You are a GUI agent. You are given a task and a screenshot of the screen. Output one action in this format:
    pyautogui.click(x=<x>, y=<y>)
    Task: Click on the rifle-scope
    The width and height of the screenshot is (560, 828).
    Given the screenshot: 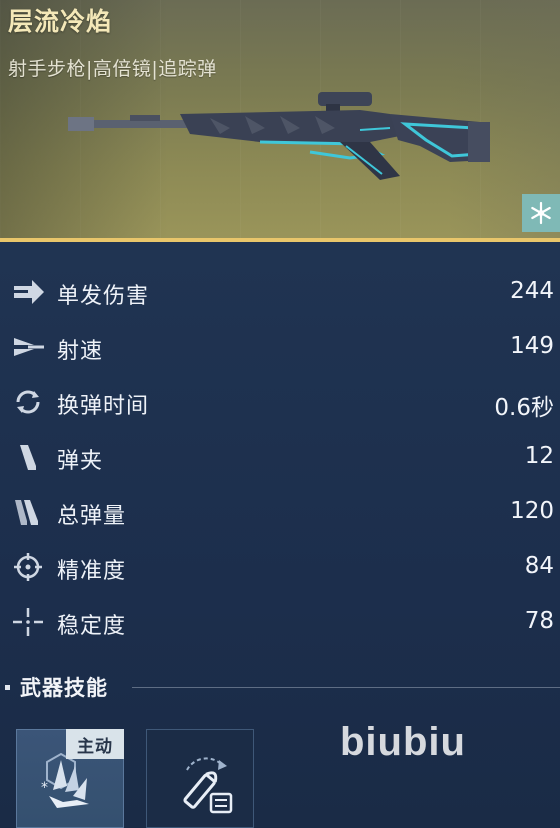 What is the action you would take?
    pyautogui.click(x=345, y=99)
    